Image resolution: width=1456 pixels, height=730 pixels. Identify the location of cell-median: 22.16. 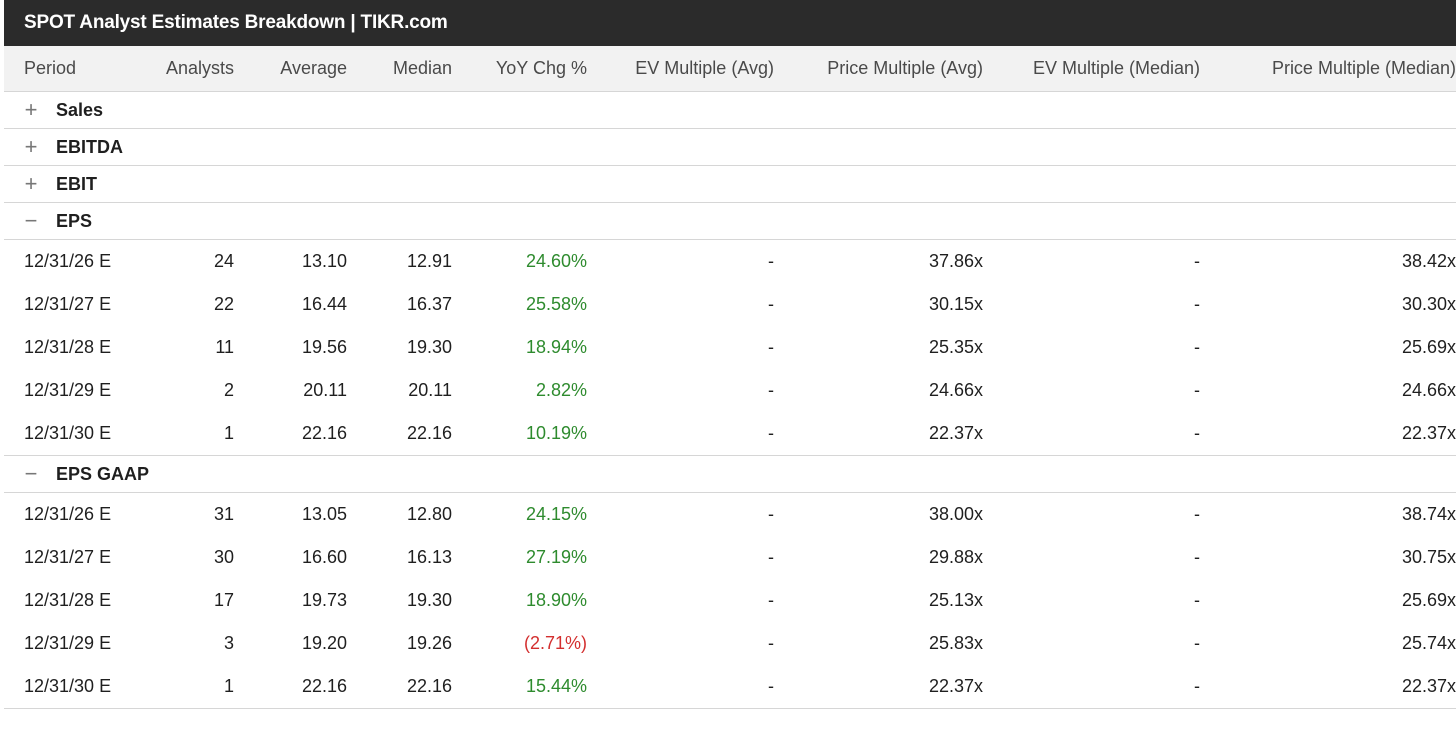
(429, 686).